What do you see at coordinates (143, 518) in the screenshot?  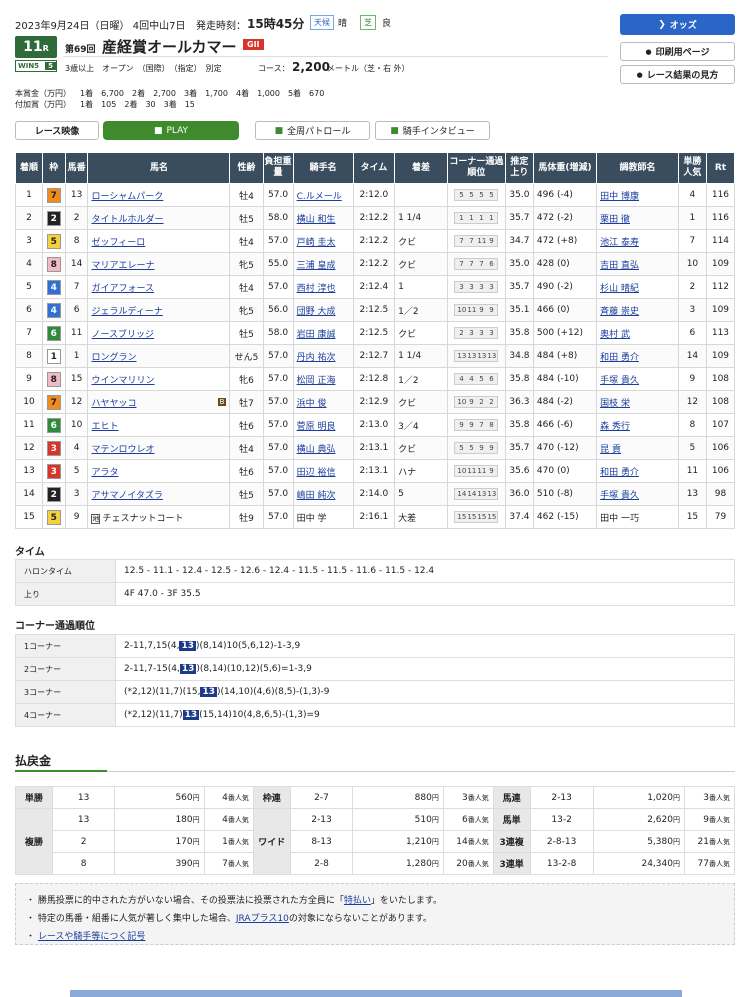 I see `horse-name-link: チェスナットコート` at bounding box center [143, 518].